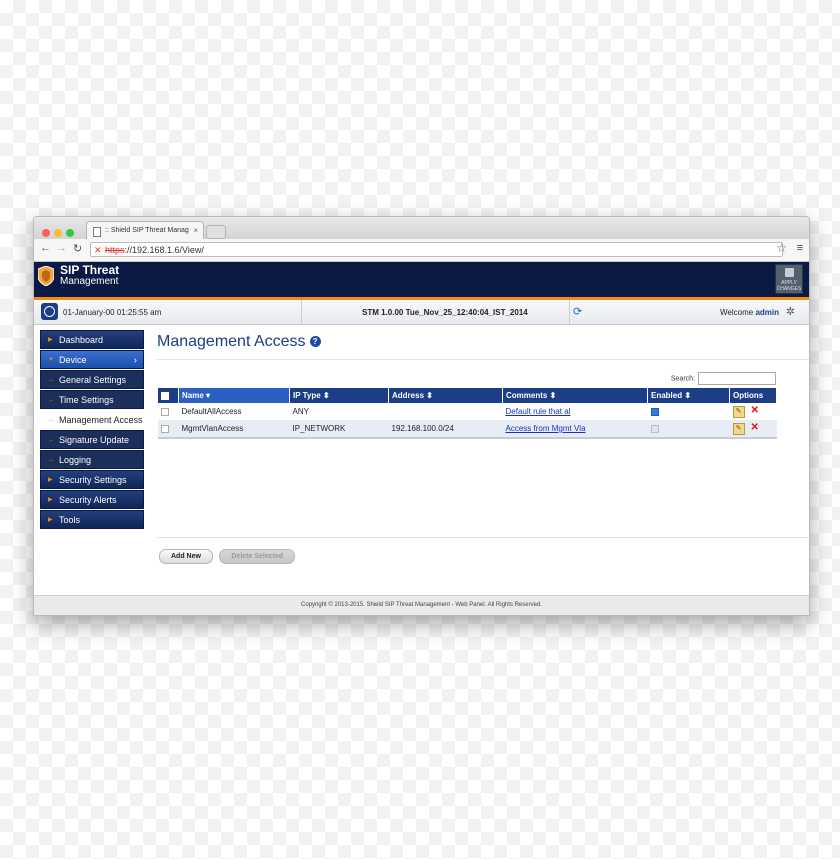 Image resolution: width=840 pixels, height=859 pixels. I want to click on select-all-header, so click(168, 395).